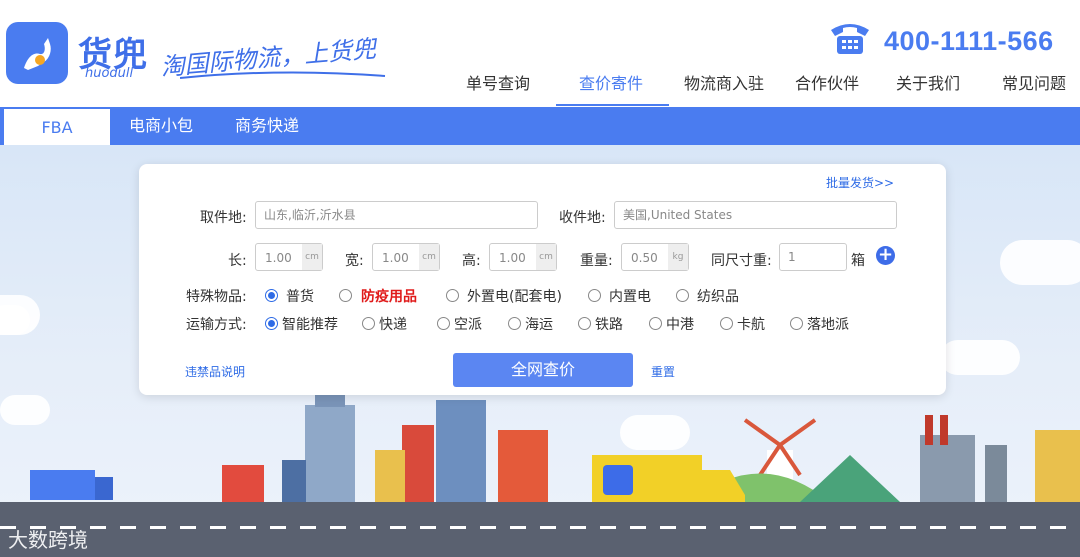  I want to click on radio-general-goods, so click(271, 295).